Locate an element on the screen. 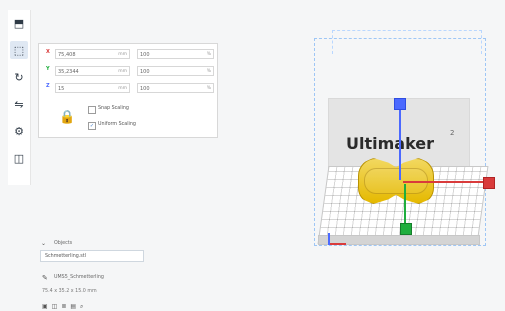 This screenshot has width=505, height=311. axis-label-z: Z is located at coordinates (48, 86).